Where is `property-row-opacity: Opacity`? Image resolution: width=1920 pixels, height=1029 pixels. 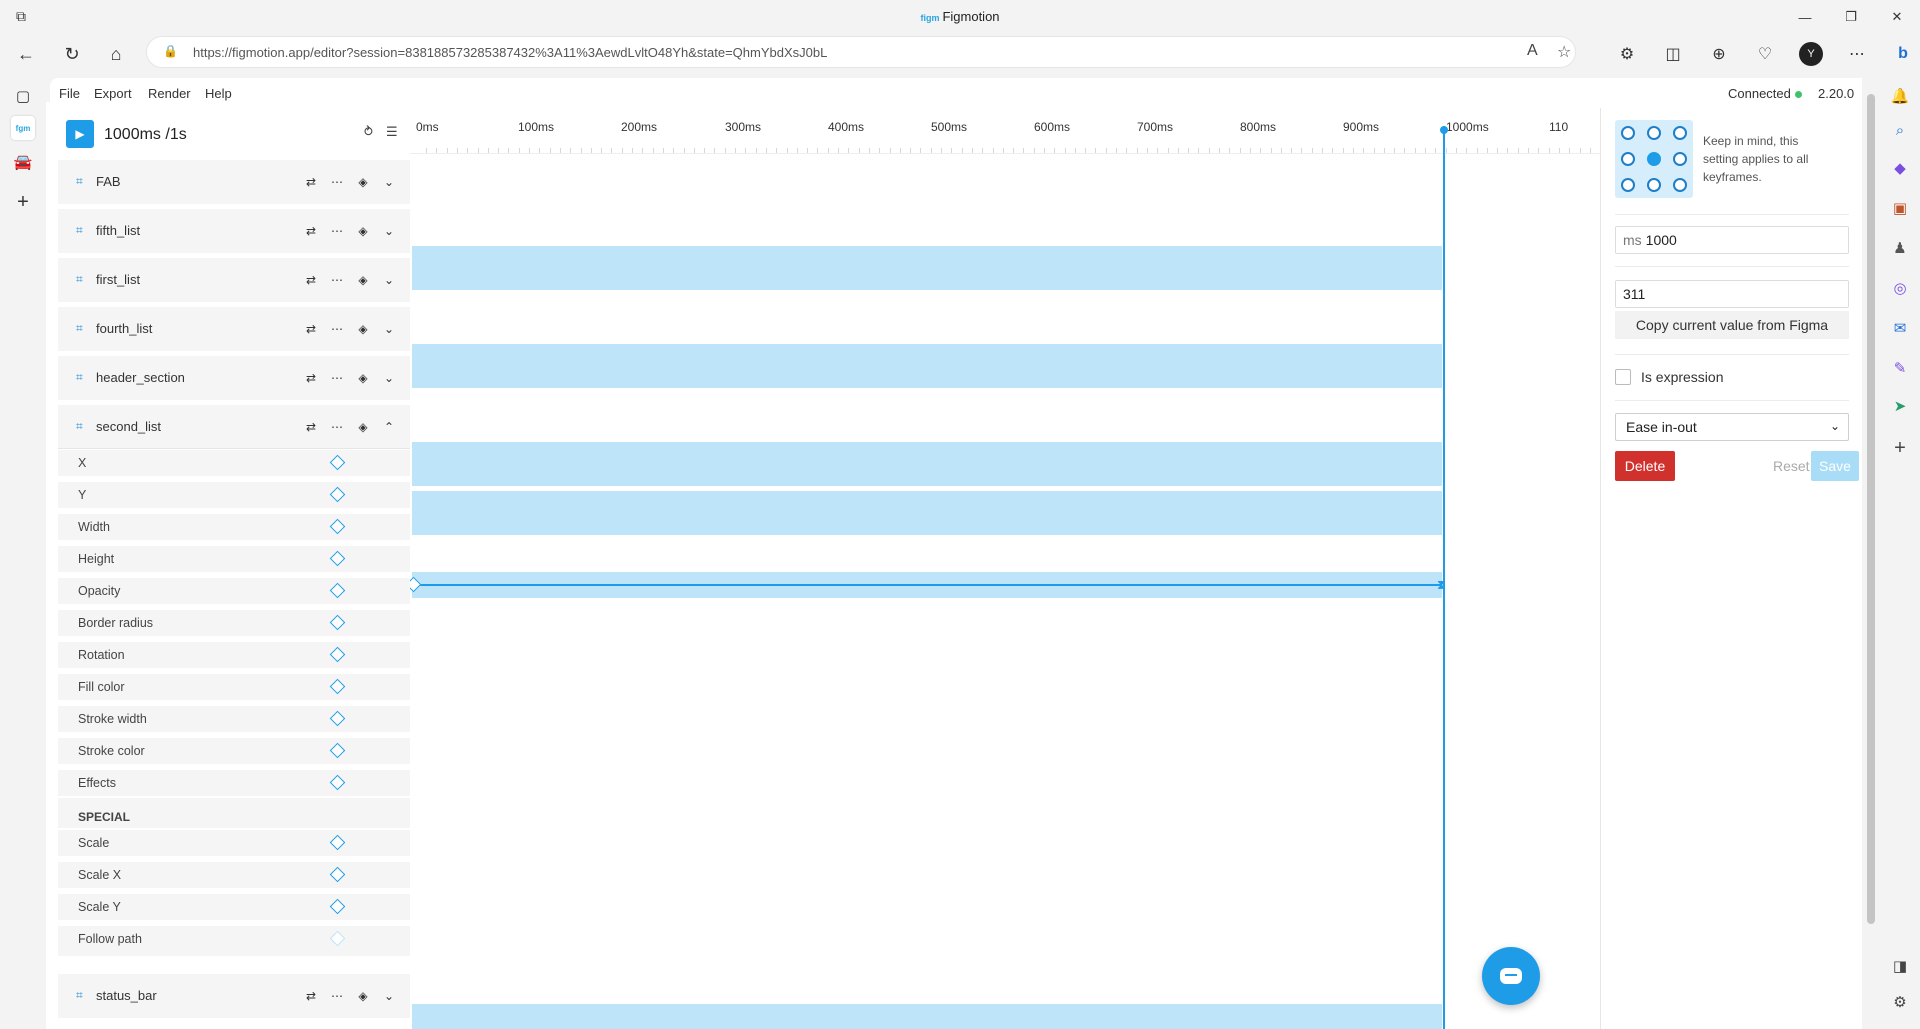
property-row-opacity: Opacity is located at coordinates (234, 591).